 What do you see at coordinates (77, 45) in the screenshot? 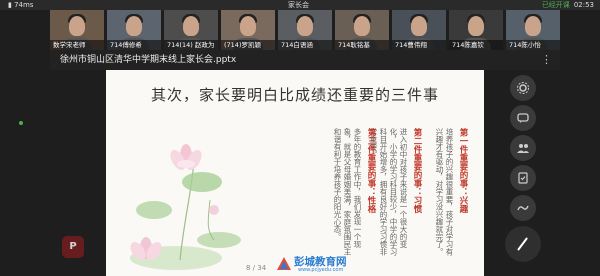
I see `participant-name: 数学宋老师` at bounding box center [77, 45].